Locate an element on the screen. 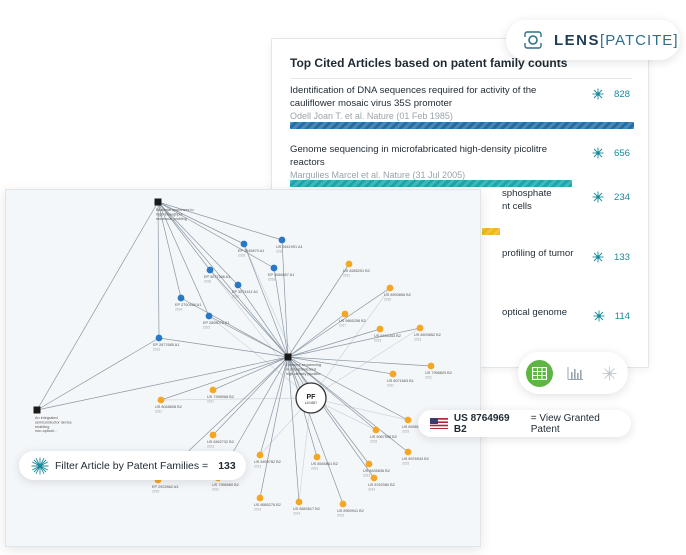  article-hub-label: high-throughput is located at coordinates (170, 214).